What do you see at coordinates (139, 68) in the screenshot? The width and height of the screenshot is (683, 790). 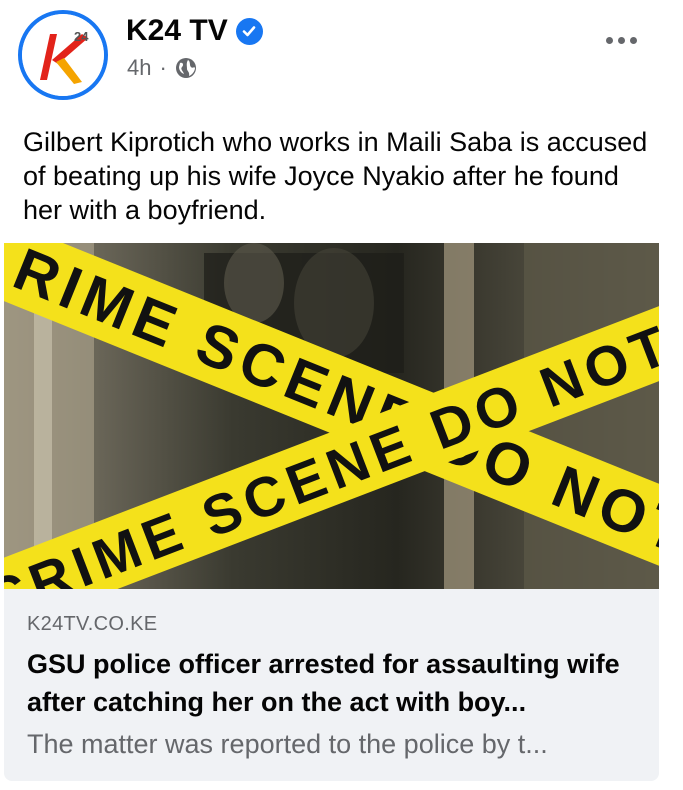 I see `post-time: 4h` at bounding box center [139, 68].